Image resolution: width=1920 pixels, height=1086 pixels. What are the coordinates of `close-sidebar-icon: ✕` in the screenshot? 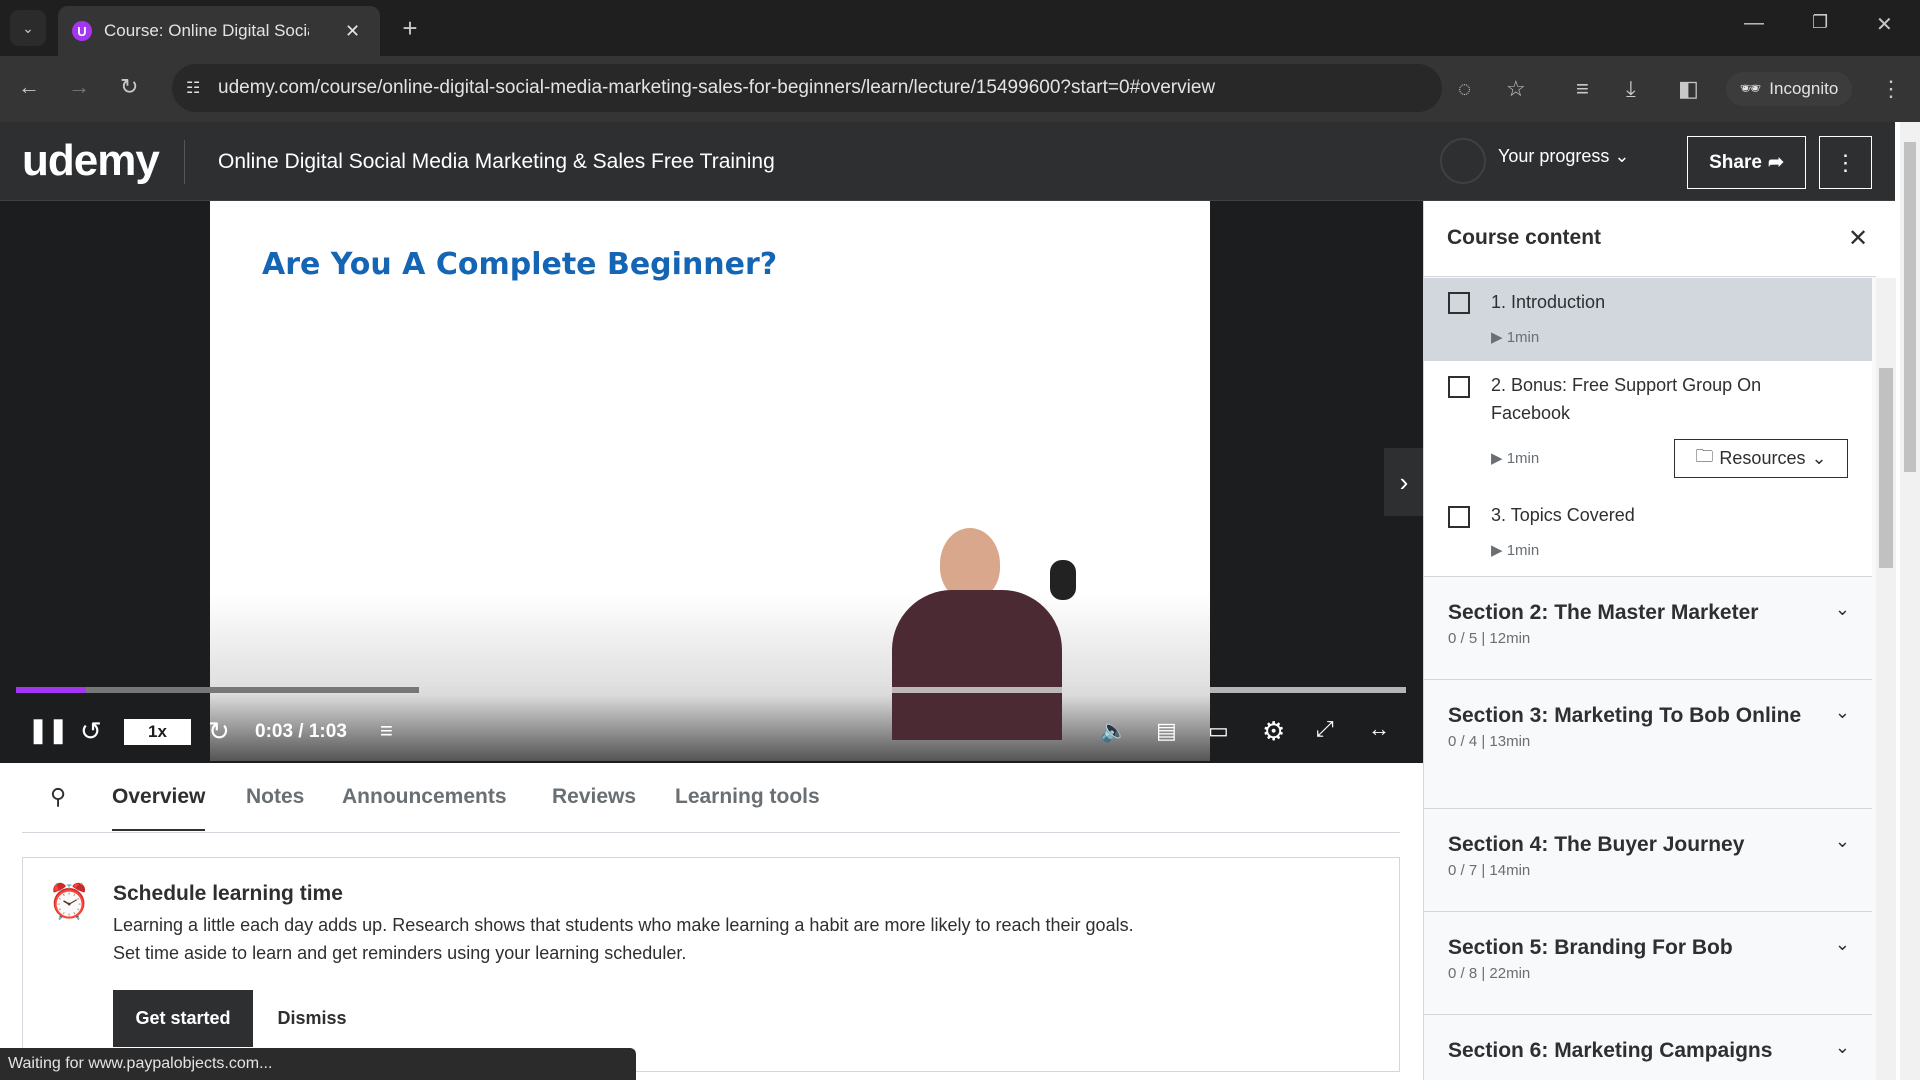 It's located at (1858, 238).